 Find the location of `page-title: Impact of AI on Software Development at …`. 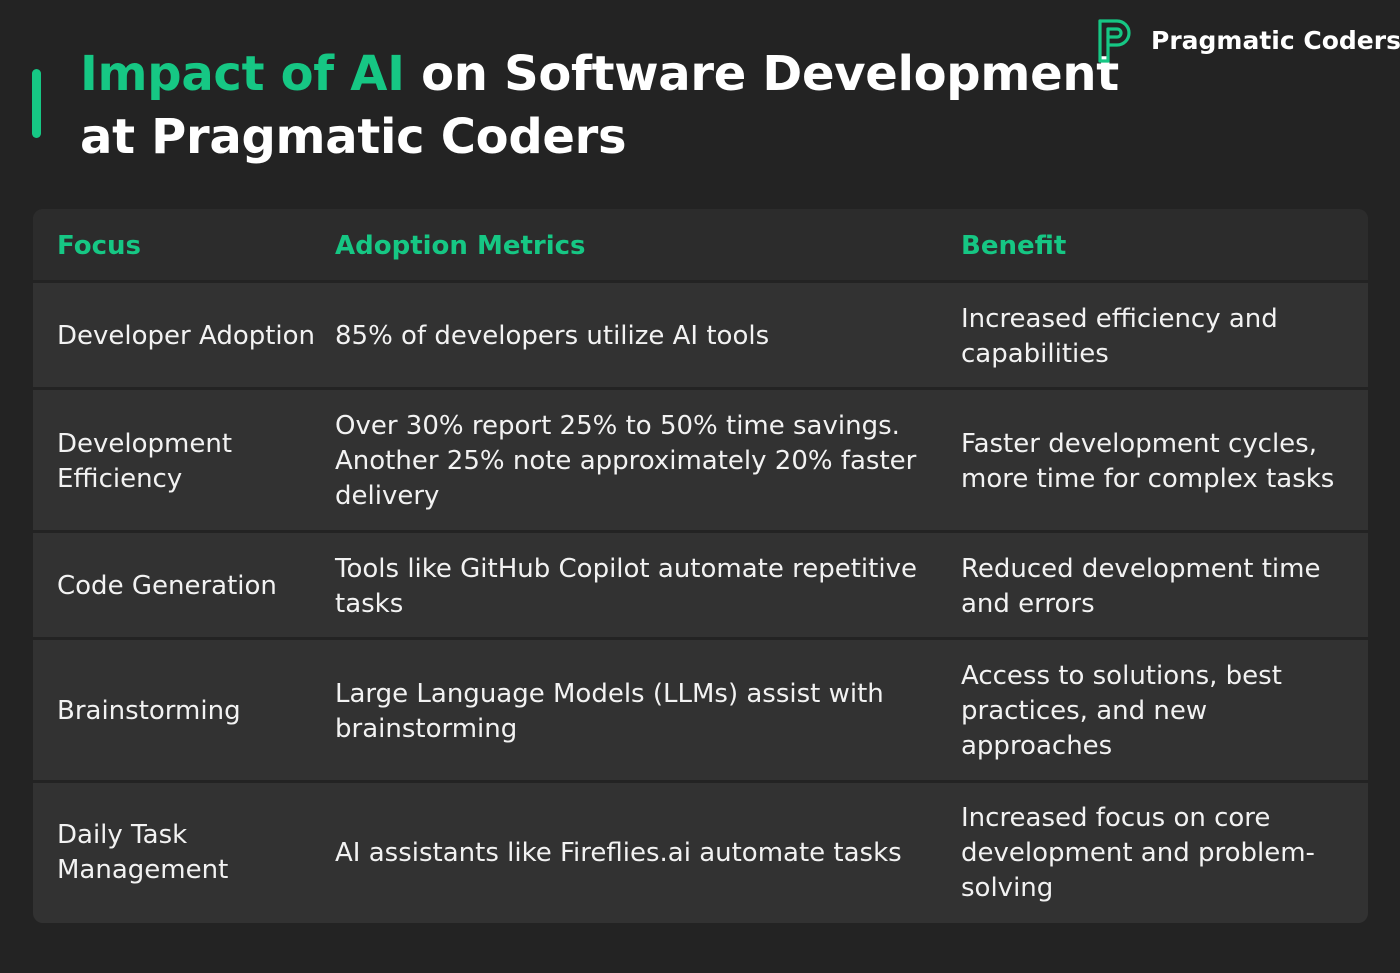

page-title: Impact of AI on Software Development at … is located at coordinates (599, 106).